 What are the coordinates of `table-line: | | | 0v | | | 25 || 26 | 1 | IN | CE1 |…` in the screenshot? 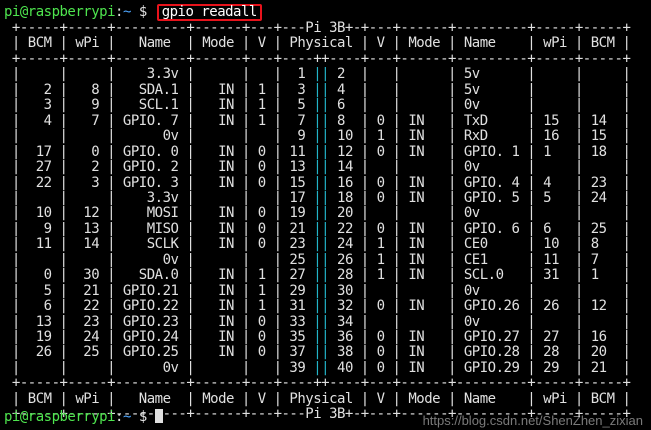 It's located at (317, 259).